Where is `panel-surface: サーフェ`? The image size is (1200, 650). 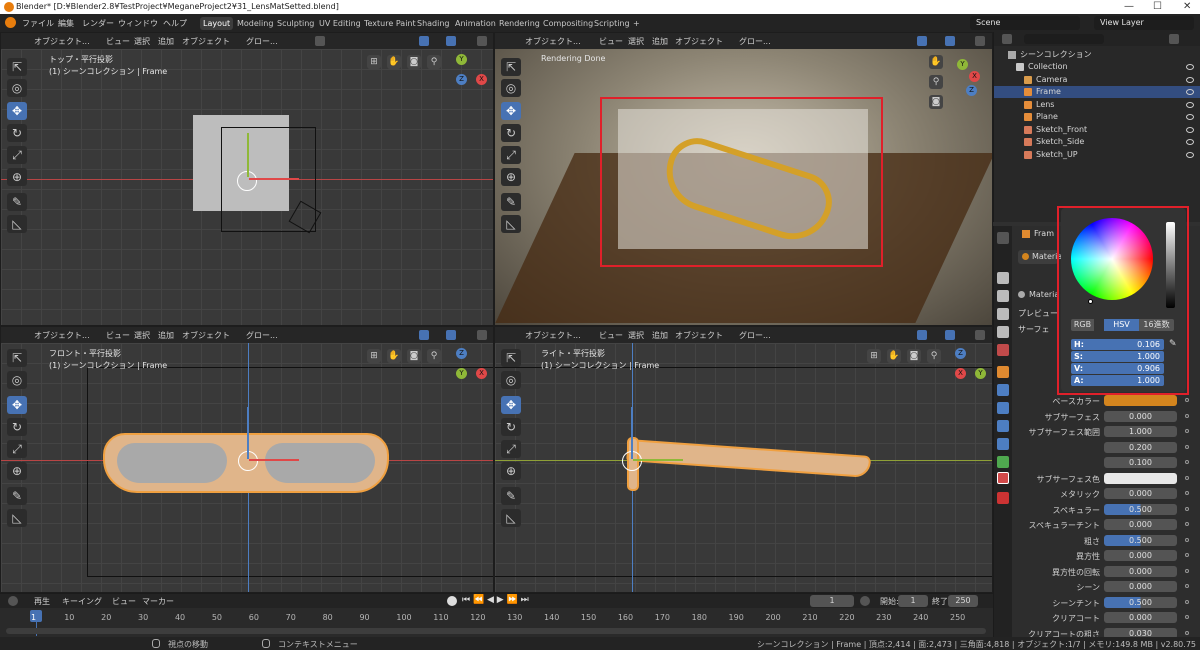 panel-surface: サーフェ is located at coordinates (1034, 329).